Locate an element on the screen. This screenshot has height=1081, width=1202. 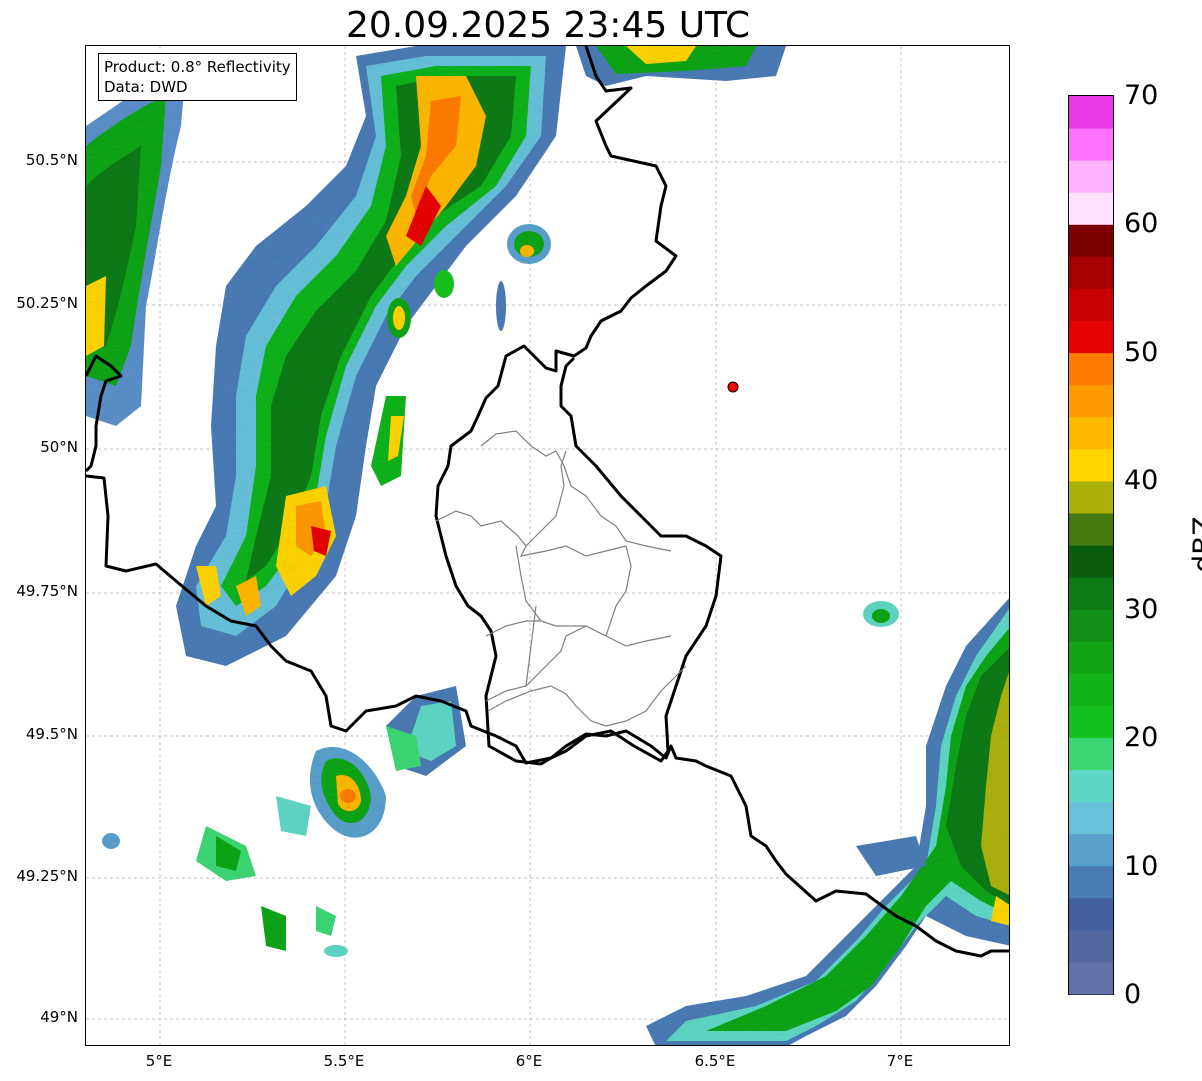
data-source-label: Data: DWD is located at coordinates (146, 87).